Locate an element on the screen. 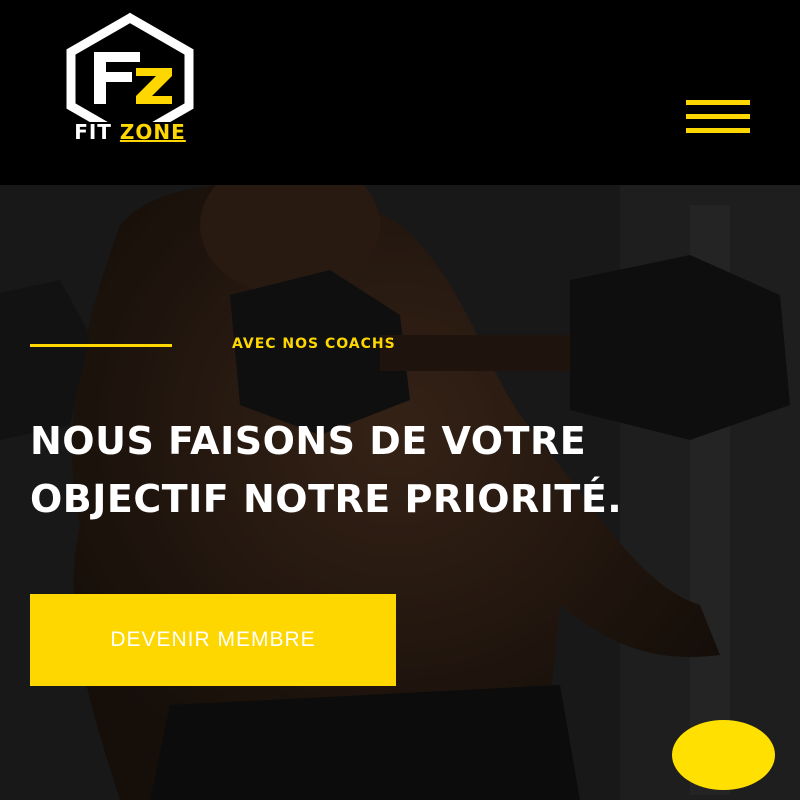  chat-bubble-button is located at coordinates (723, 755).